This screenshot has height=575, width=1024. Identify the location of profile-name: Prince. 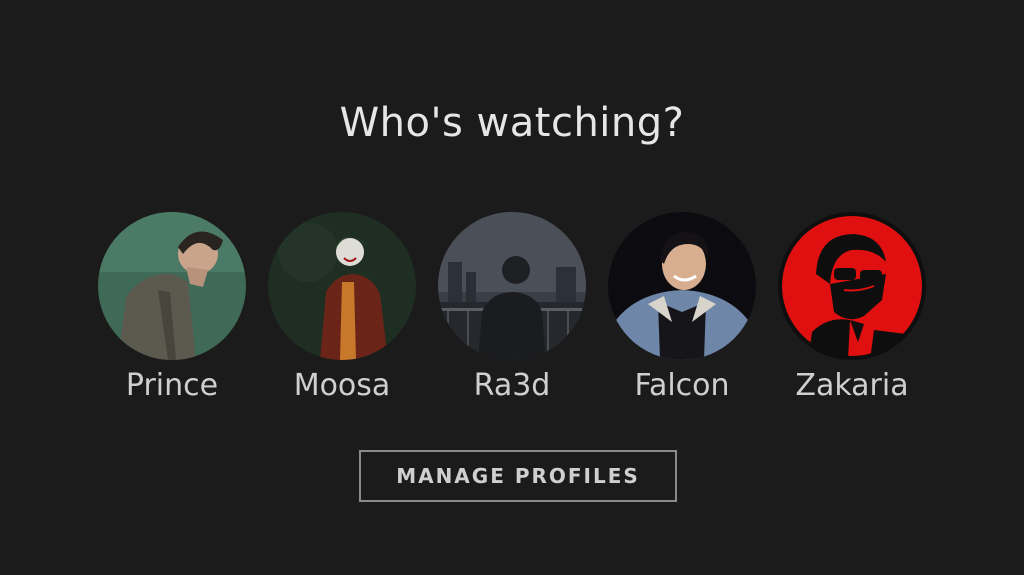
(172, 385).